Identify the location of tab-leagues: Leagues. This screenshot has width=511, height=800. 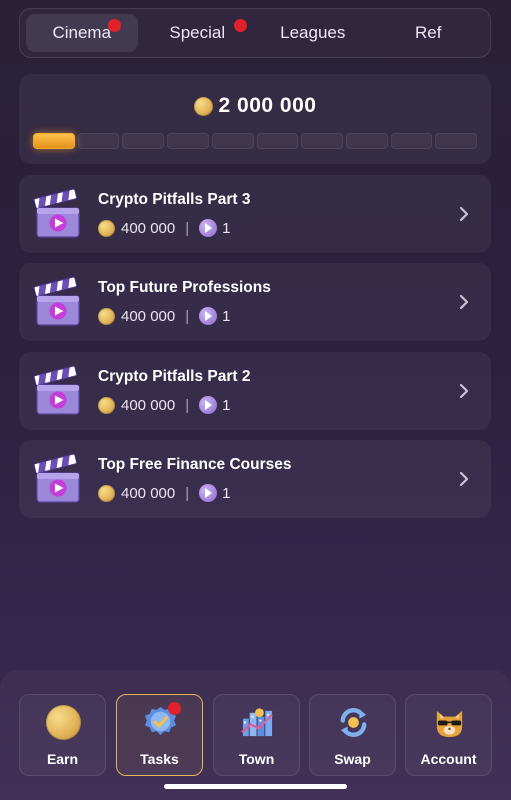
(313, 33).